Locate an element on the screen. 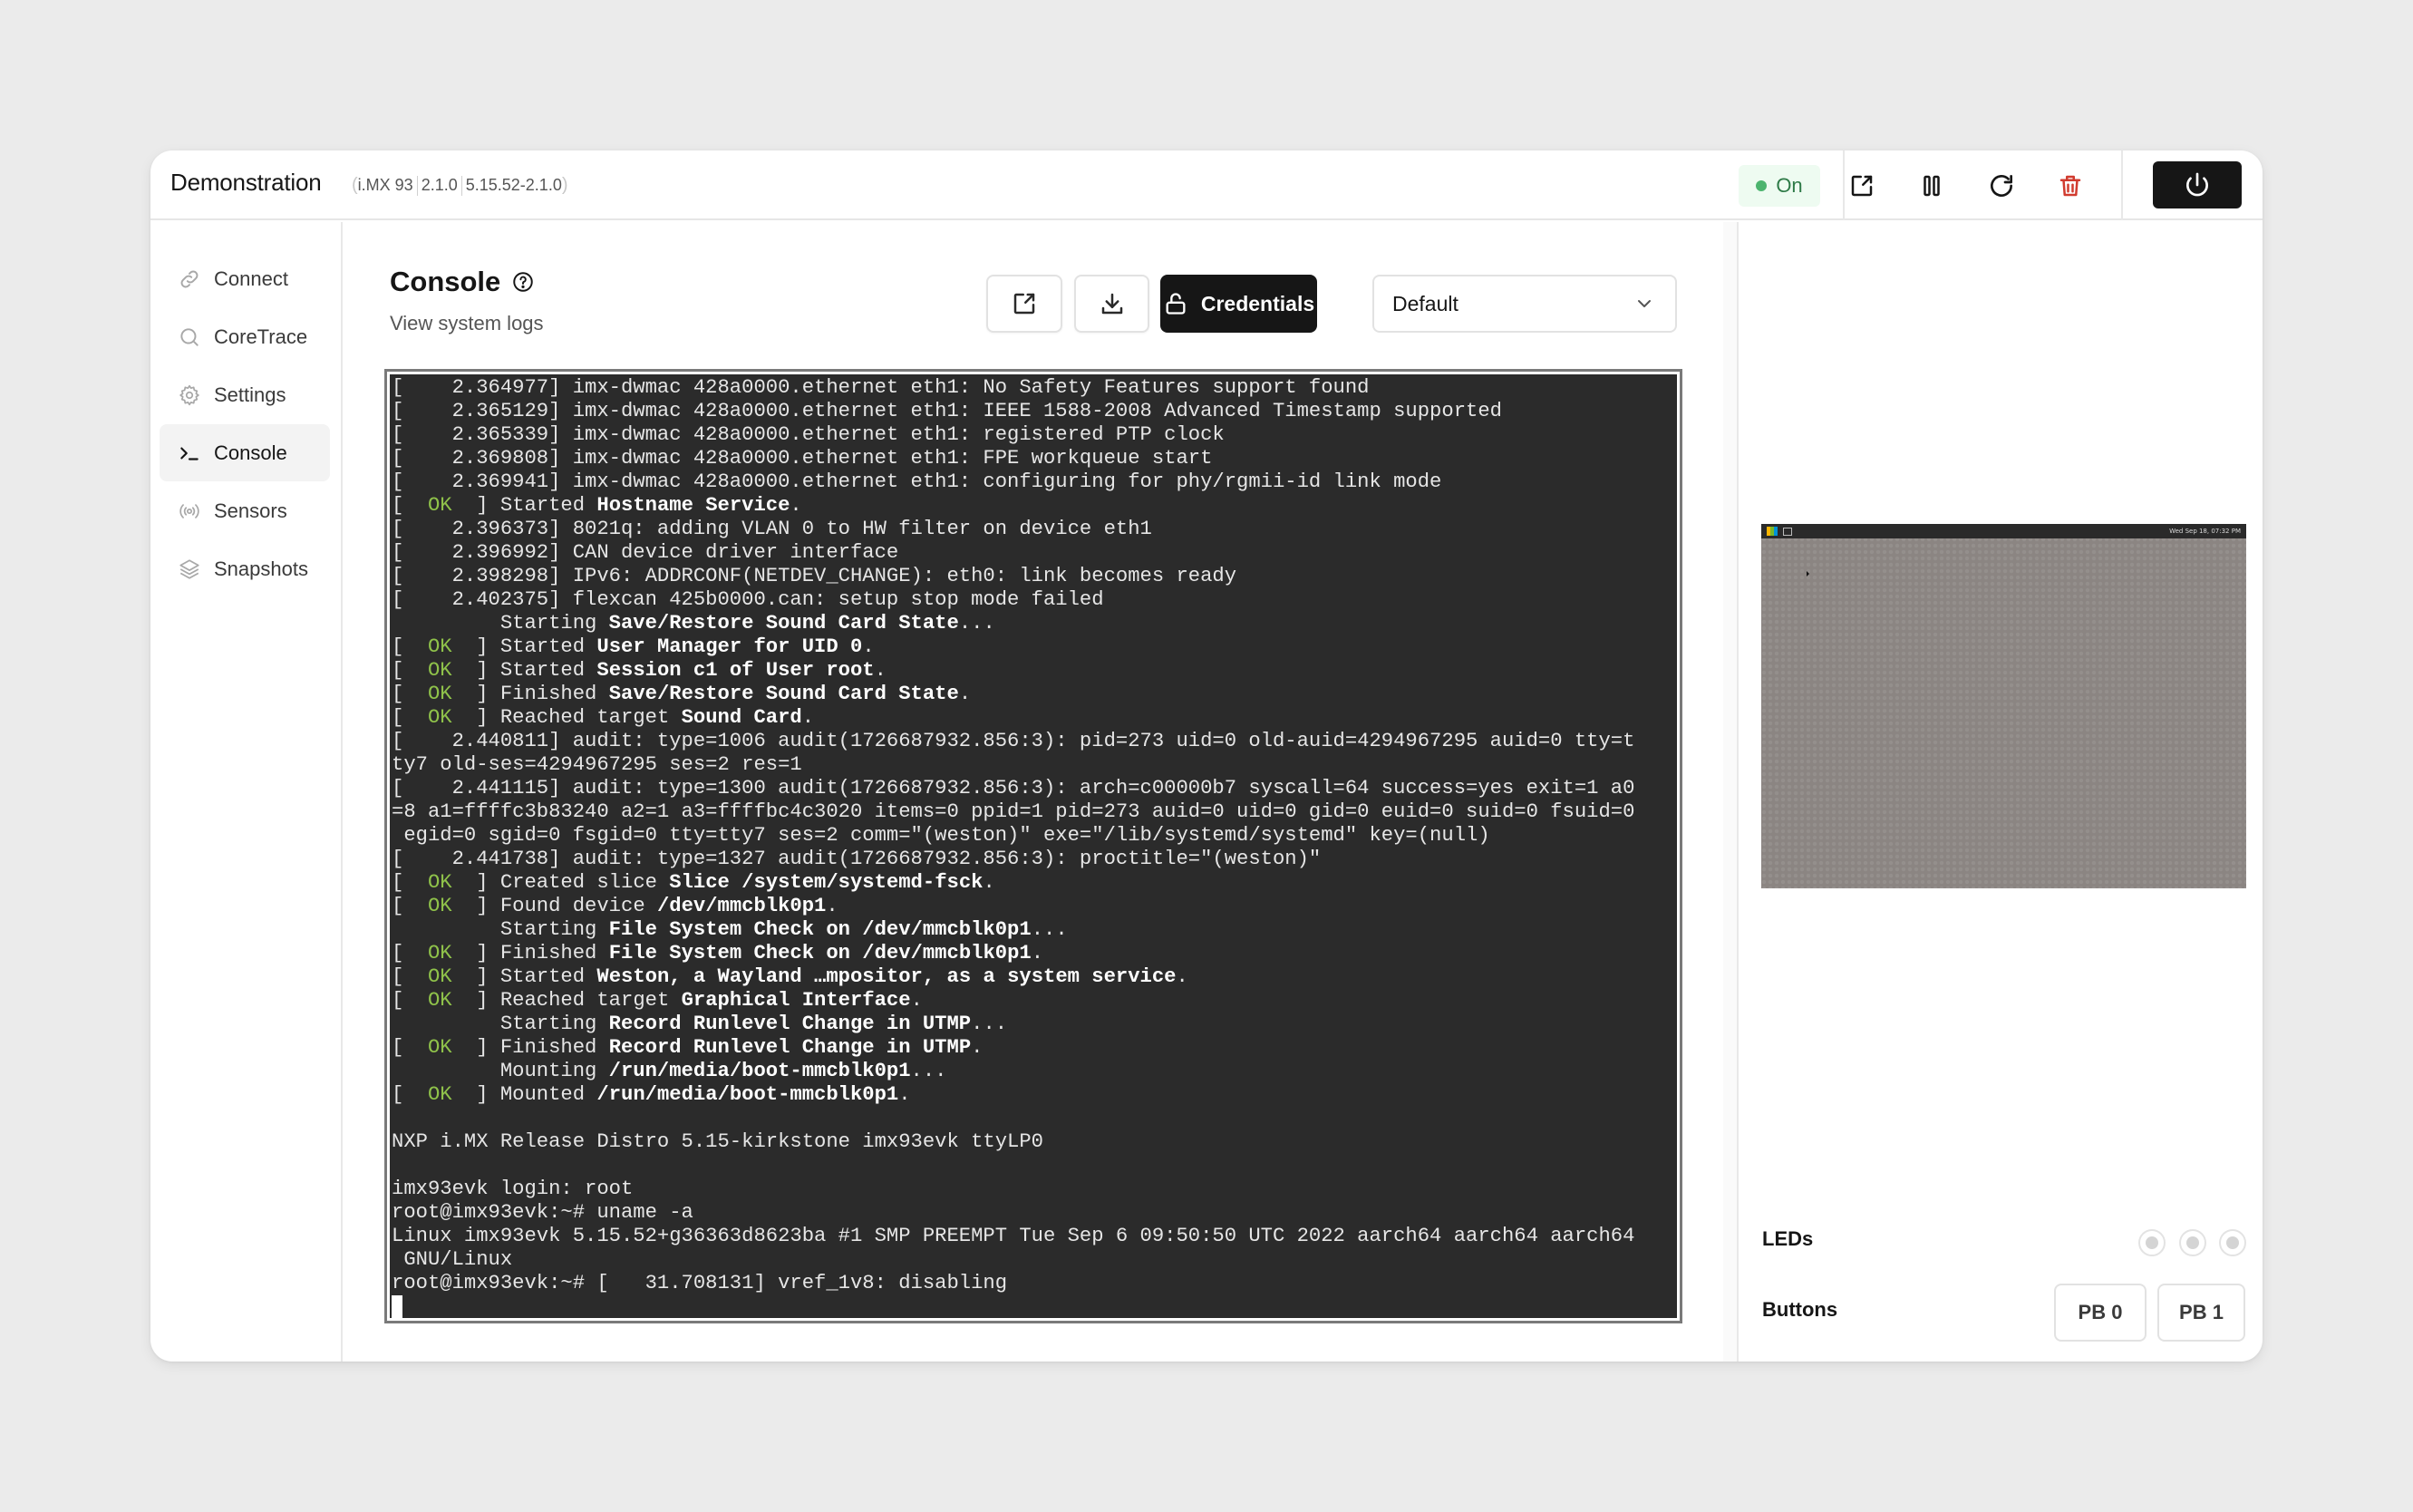  terminal-line: [ OK ] Reached target Sound Card. is located at coordinates (1034, 718).